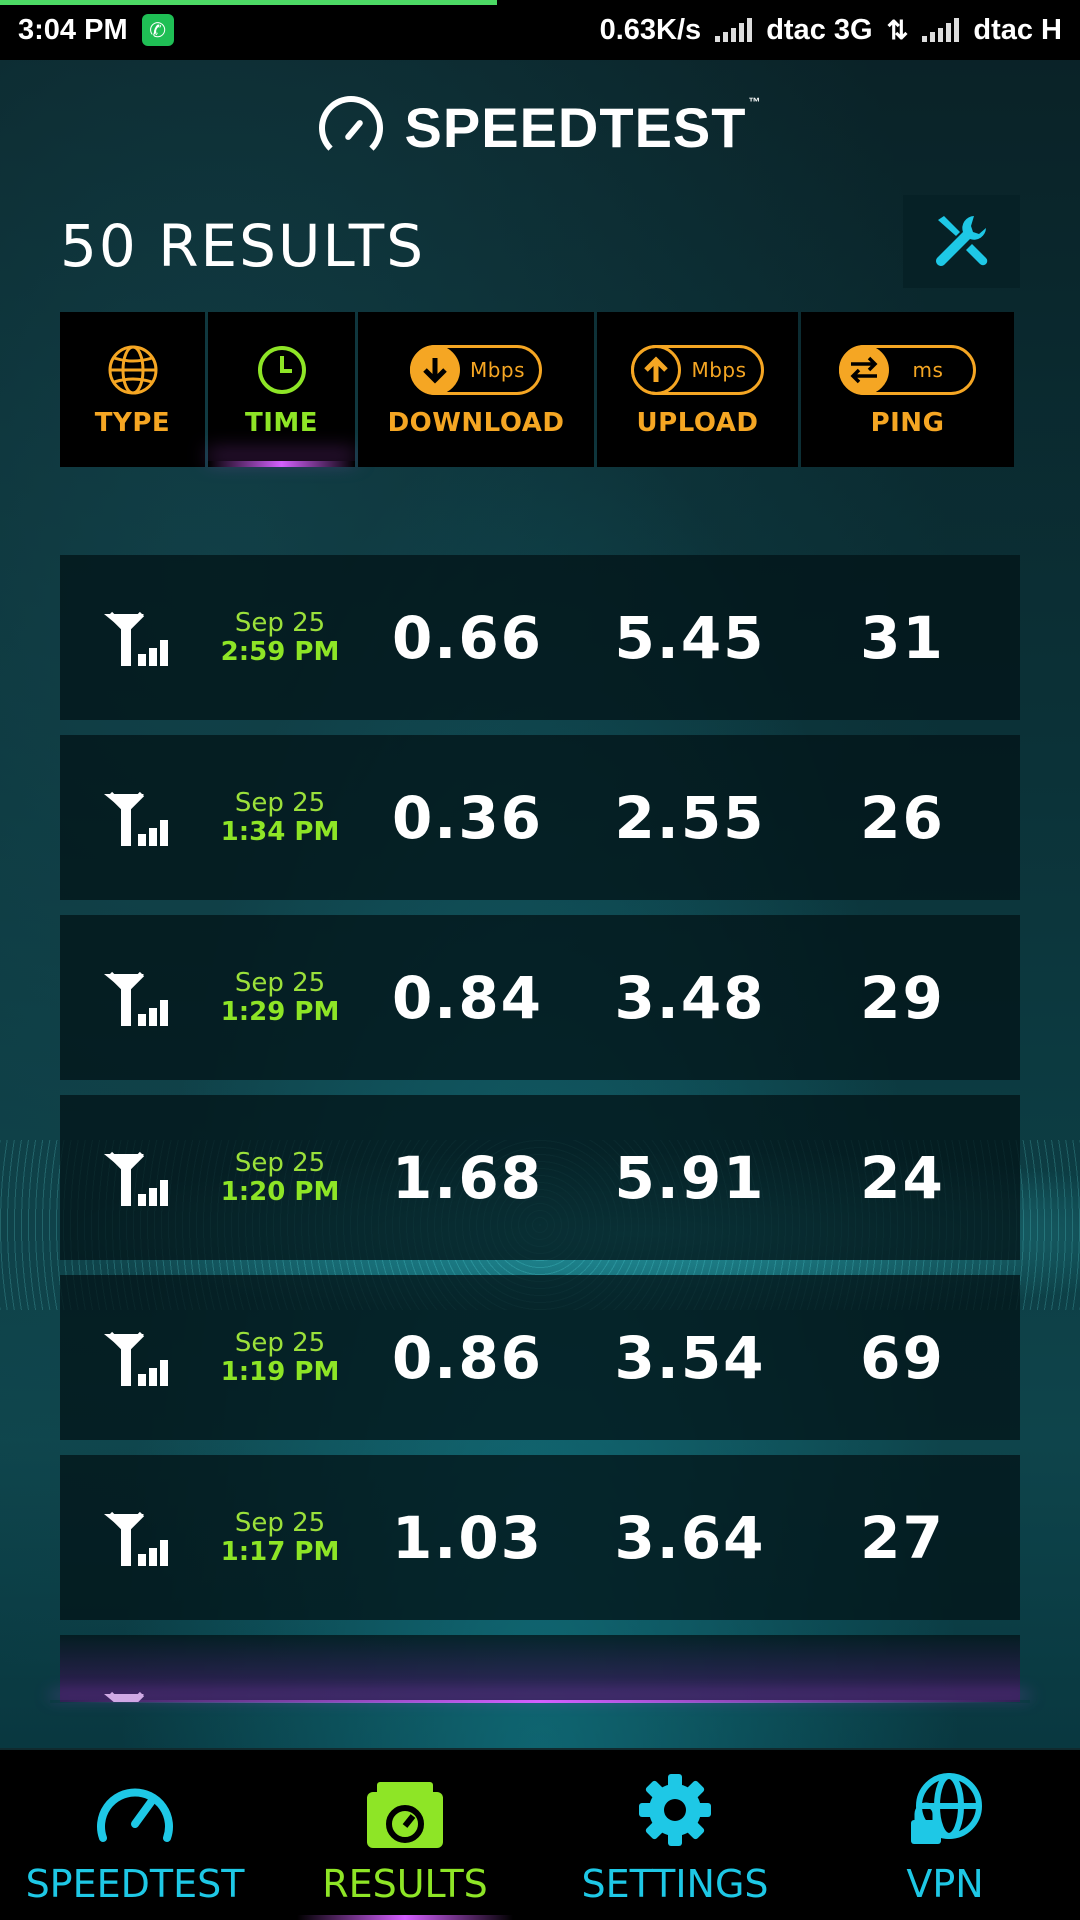 The width and height of the screenshot is (1080, 1920). Describe the element at coordinates (467, 1177) in the screenshot. I see `result-download: 1.68` at that location.